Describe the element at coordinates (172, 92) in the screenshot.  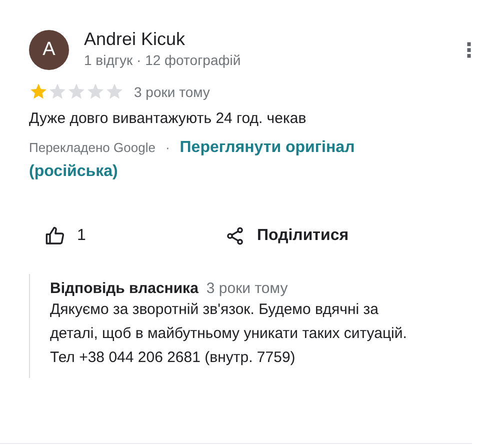
I see `review-date: 3 роки тому` at that location.